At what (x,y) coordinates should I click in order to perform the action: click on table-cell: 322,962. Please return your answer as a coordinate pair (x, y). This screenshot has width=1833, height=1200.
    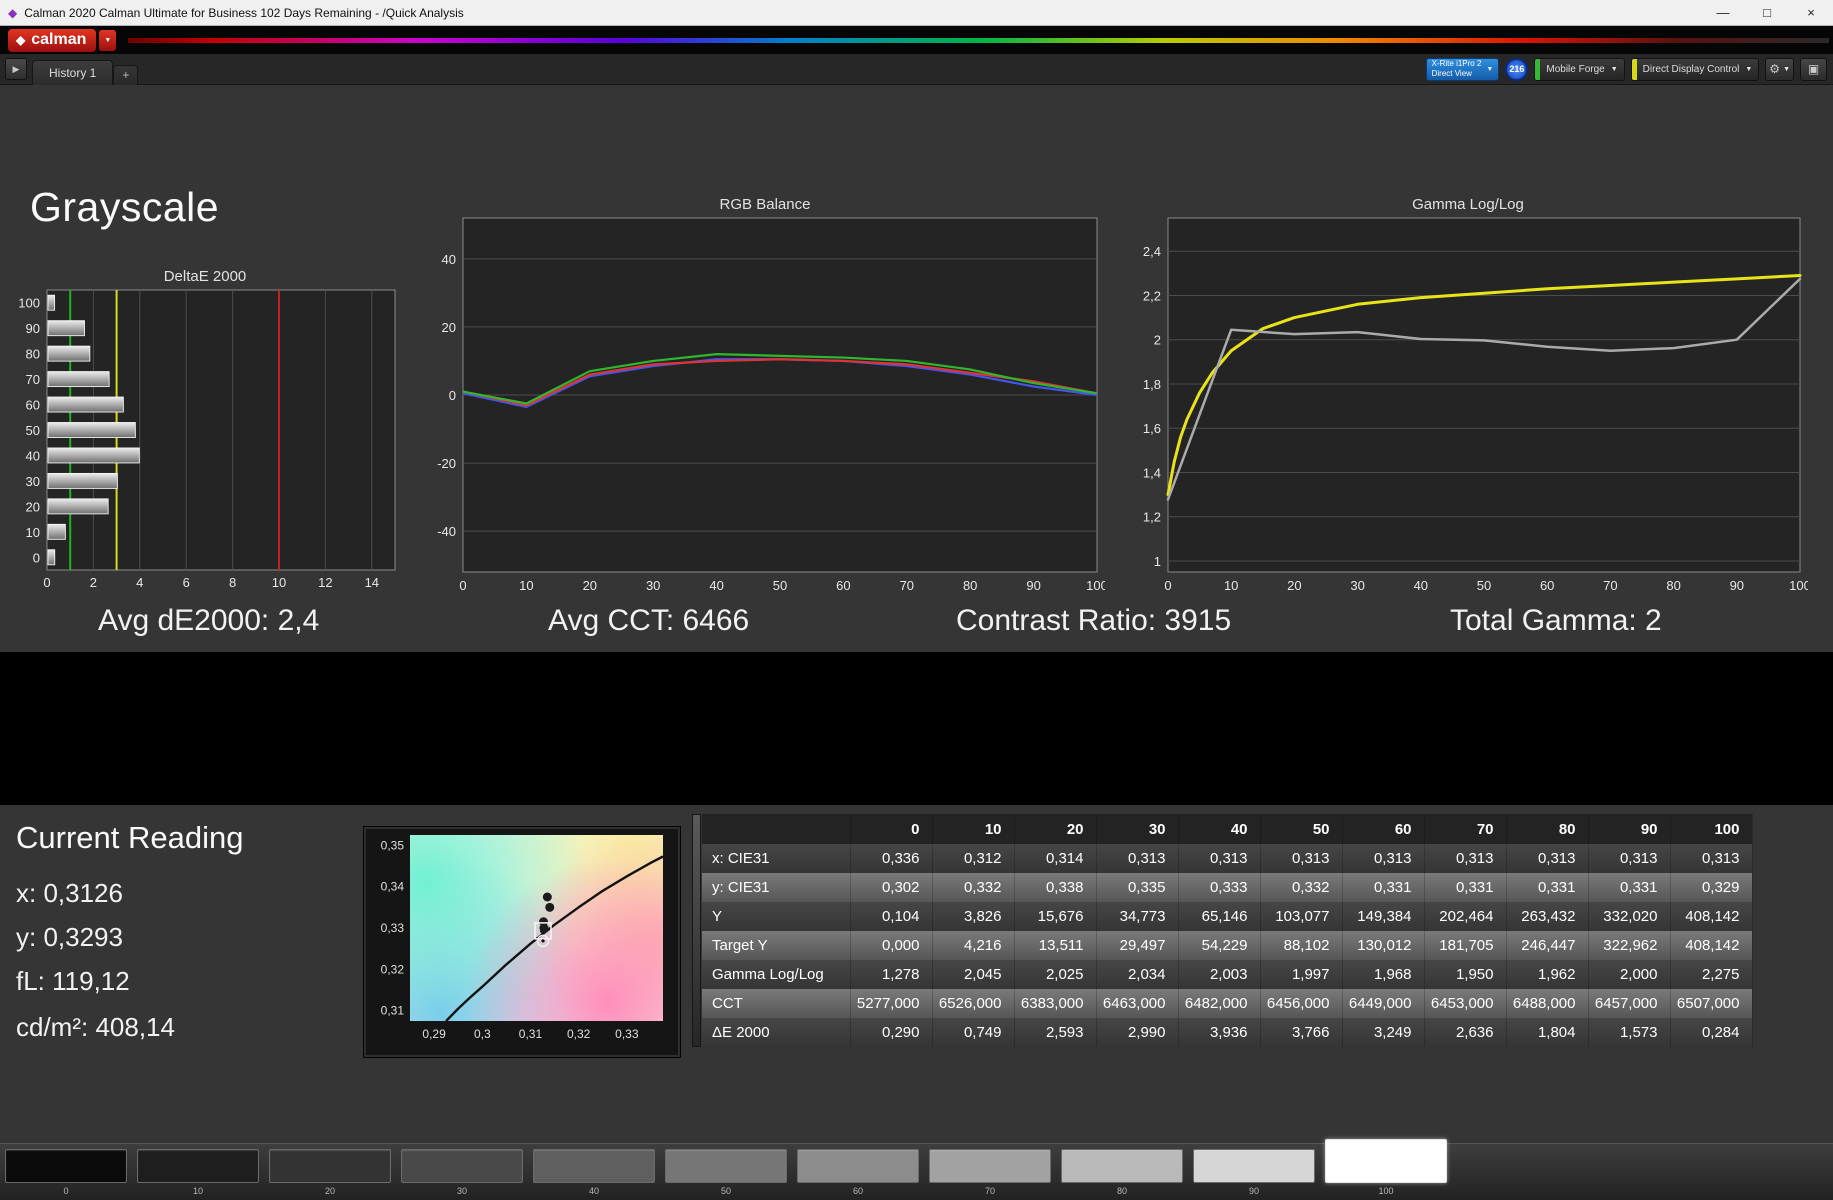
    Looking at the image, I should click on (1629, 945).